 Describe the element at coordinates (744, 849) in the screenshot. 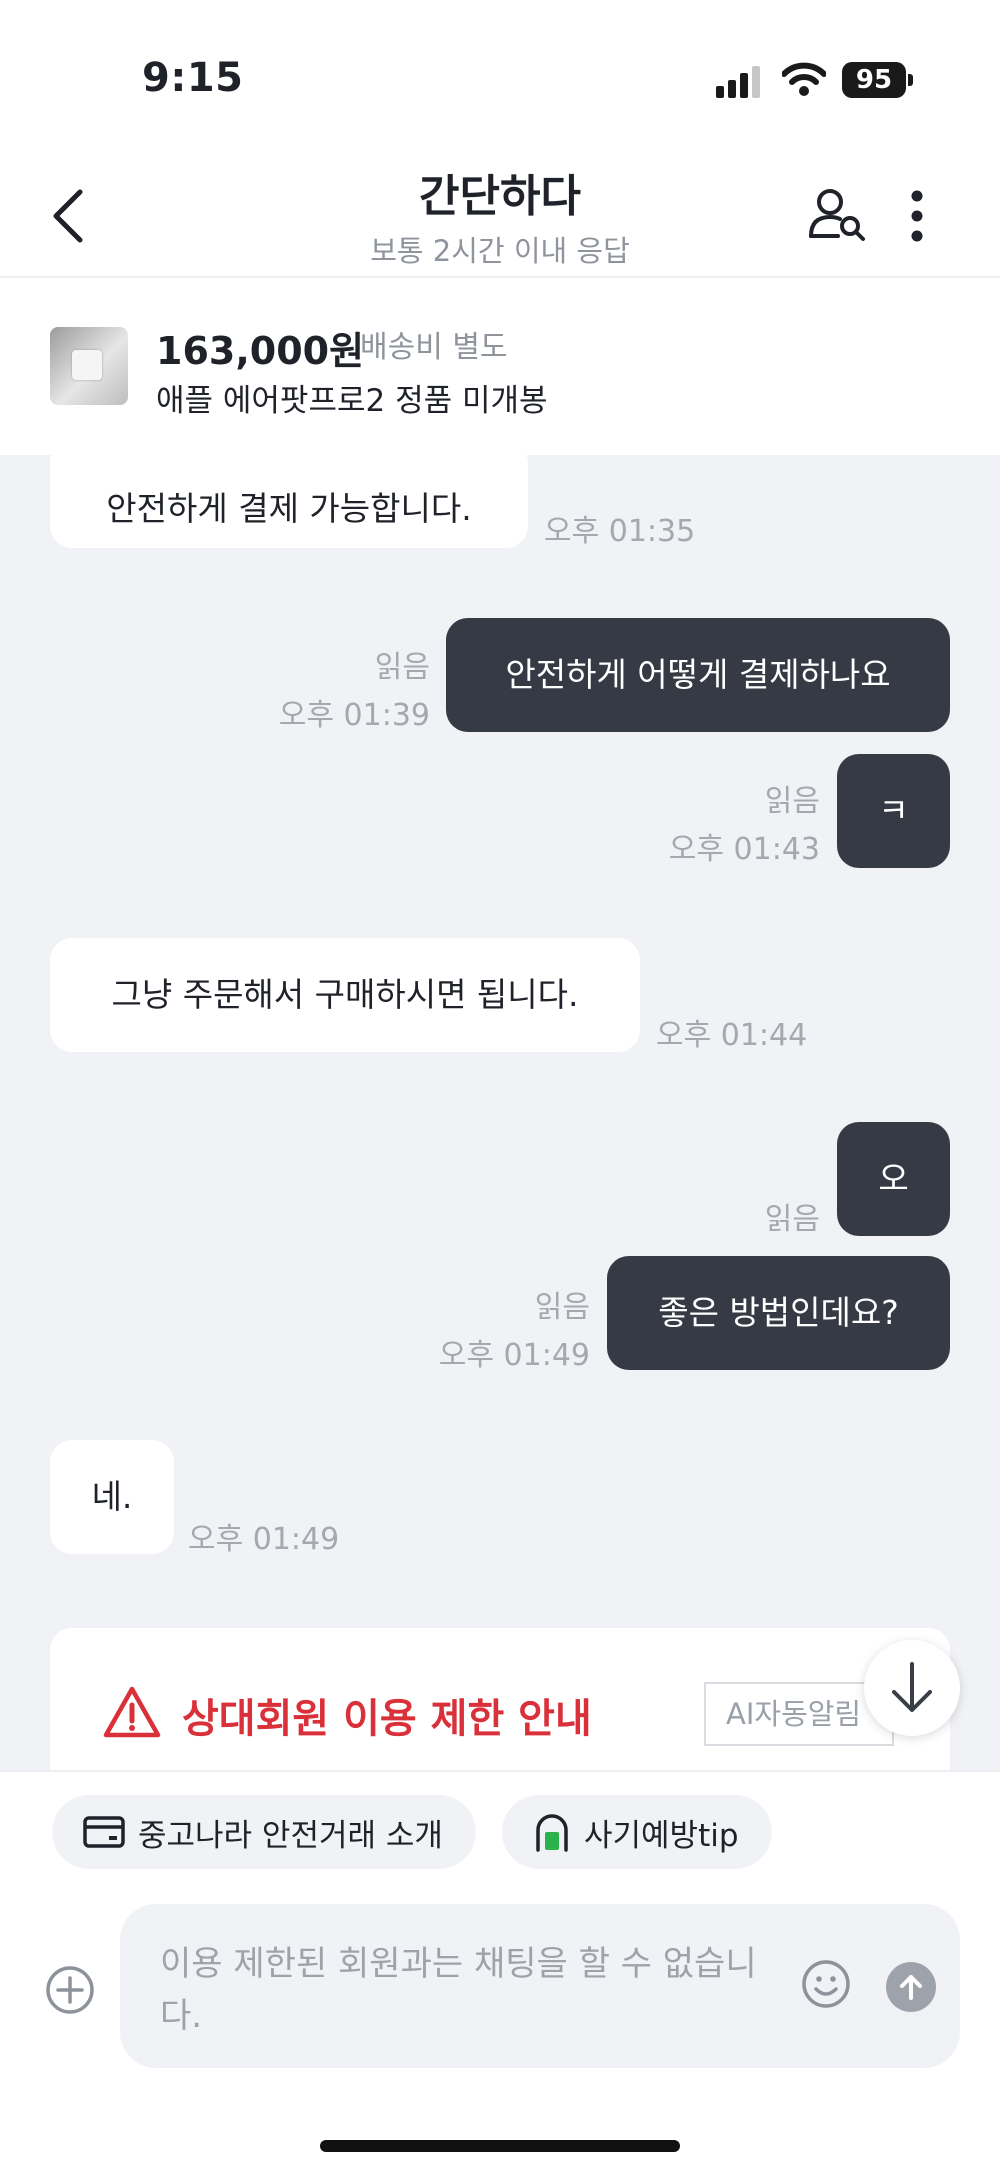

I see `message-time: 오후 01:43` at that location.